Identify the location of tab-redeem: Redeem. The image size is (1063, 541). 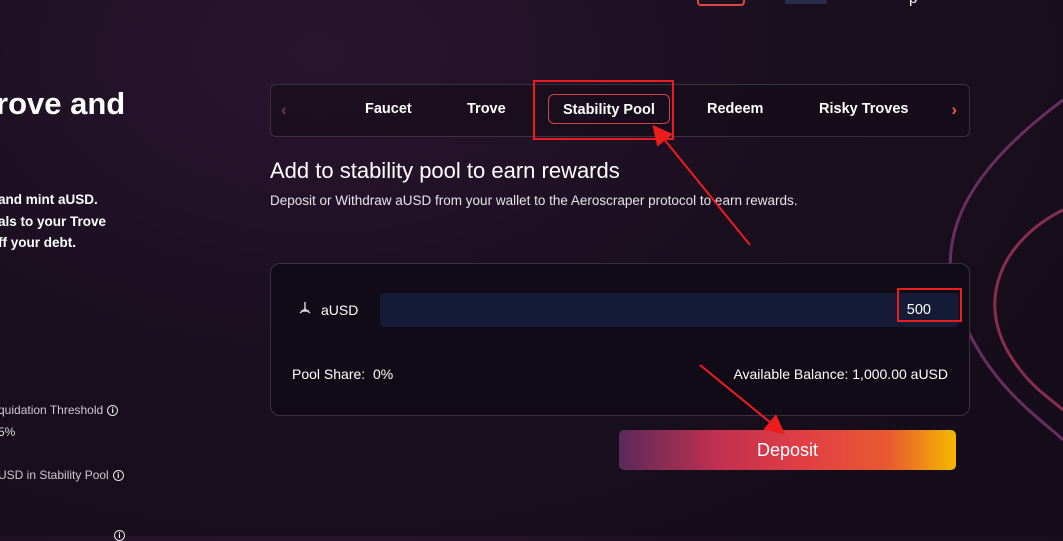
(735, 109).